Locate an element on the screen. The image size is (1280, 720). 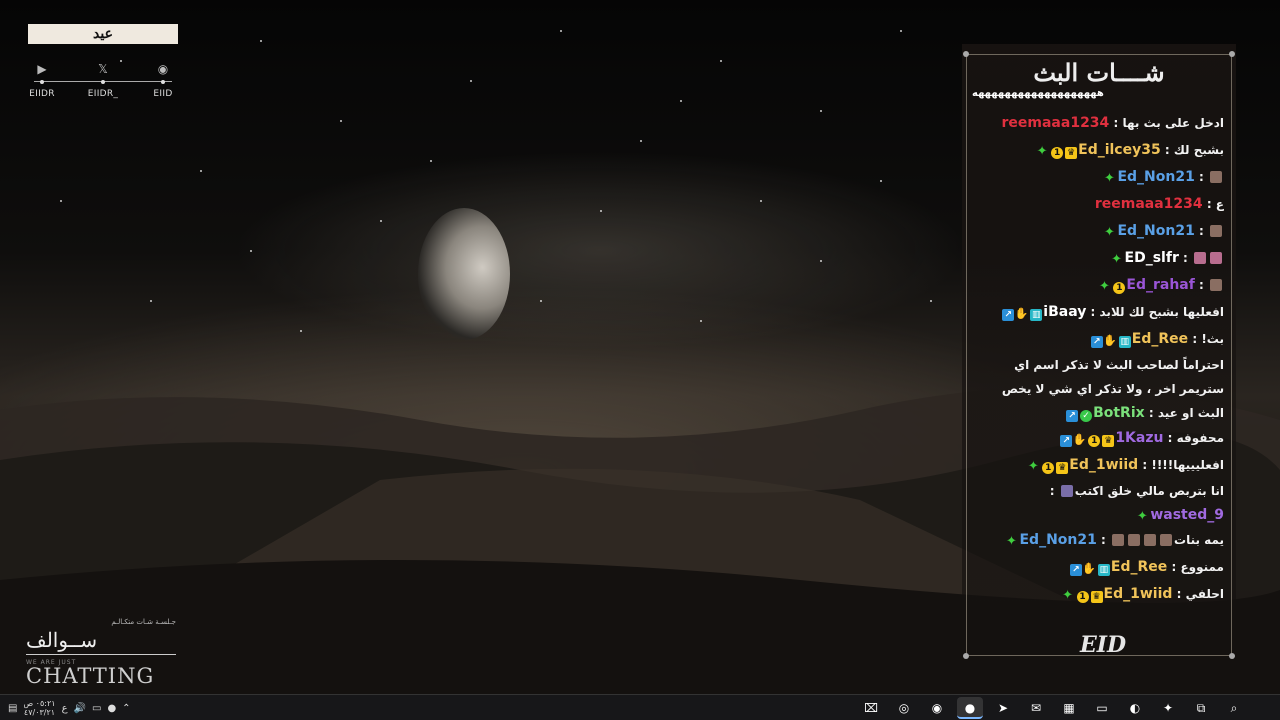
social-youtube: ▶ EIIDR is located at coordinates (42, 79).